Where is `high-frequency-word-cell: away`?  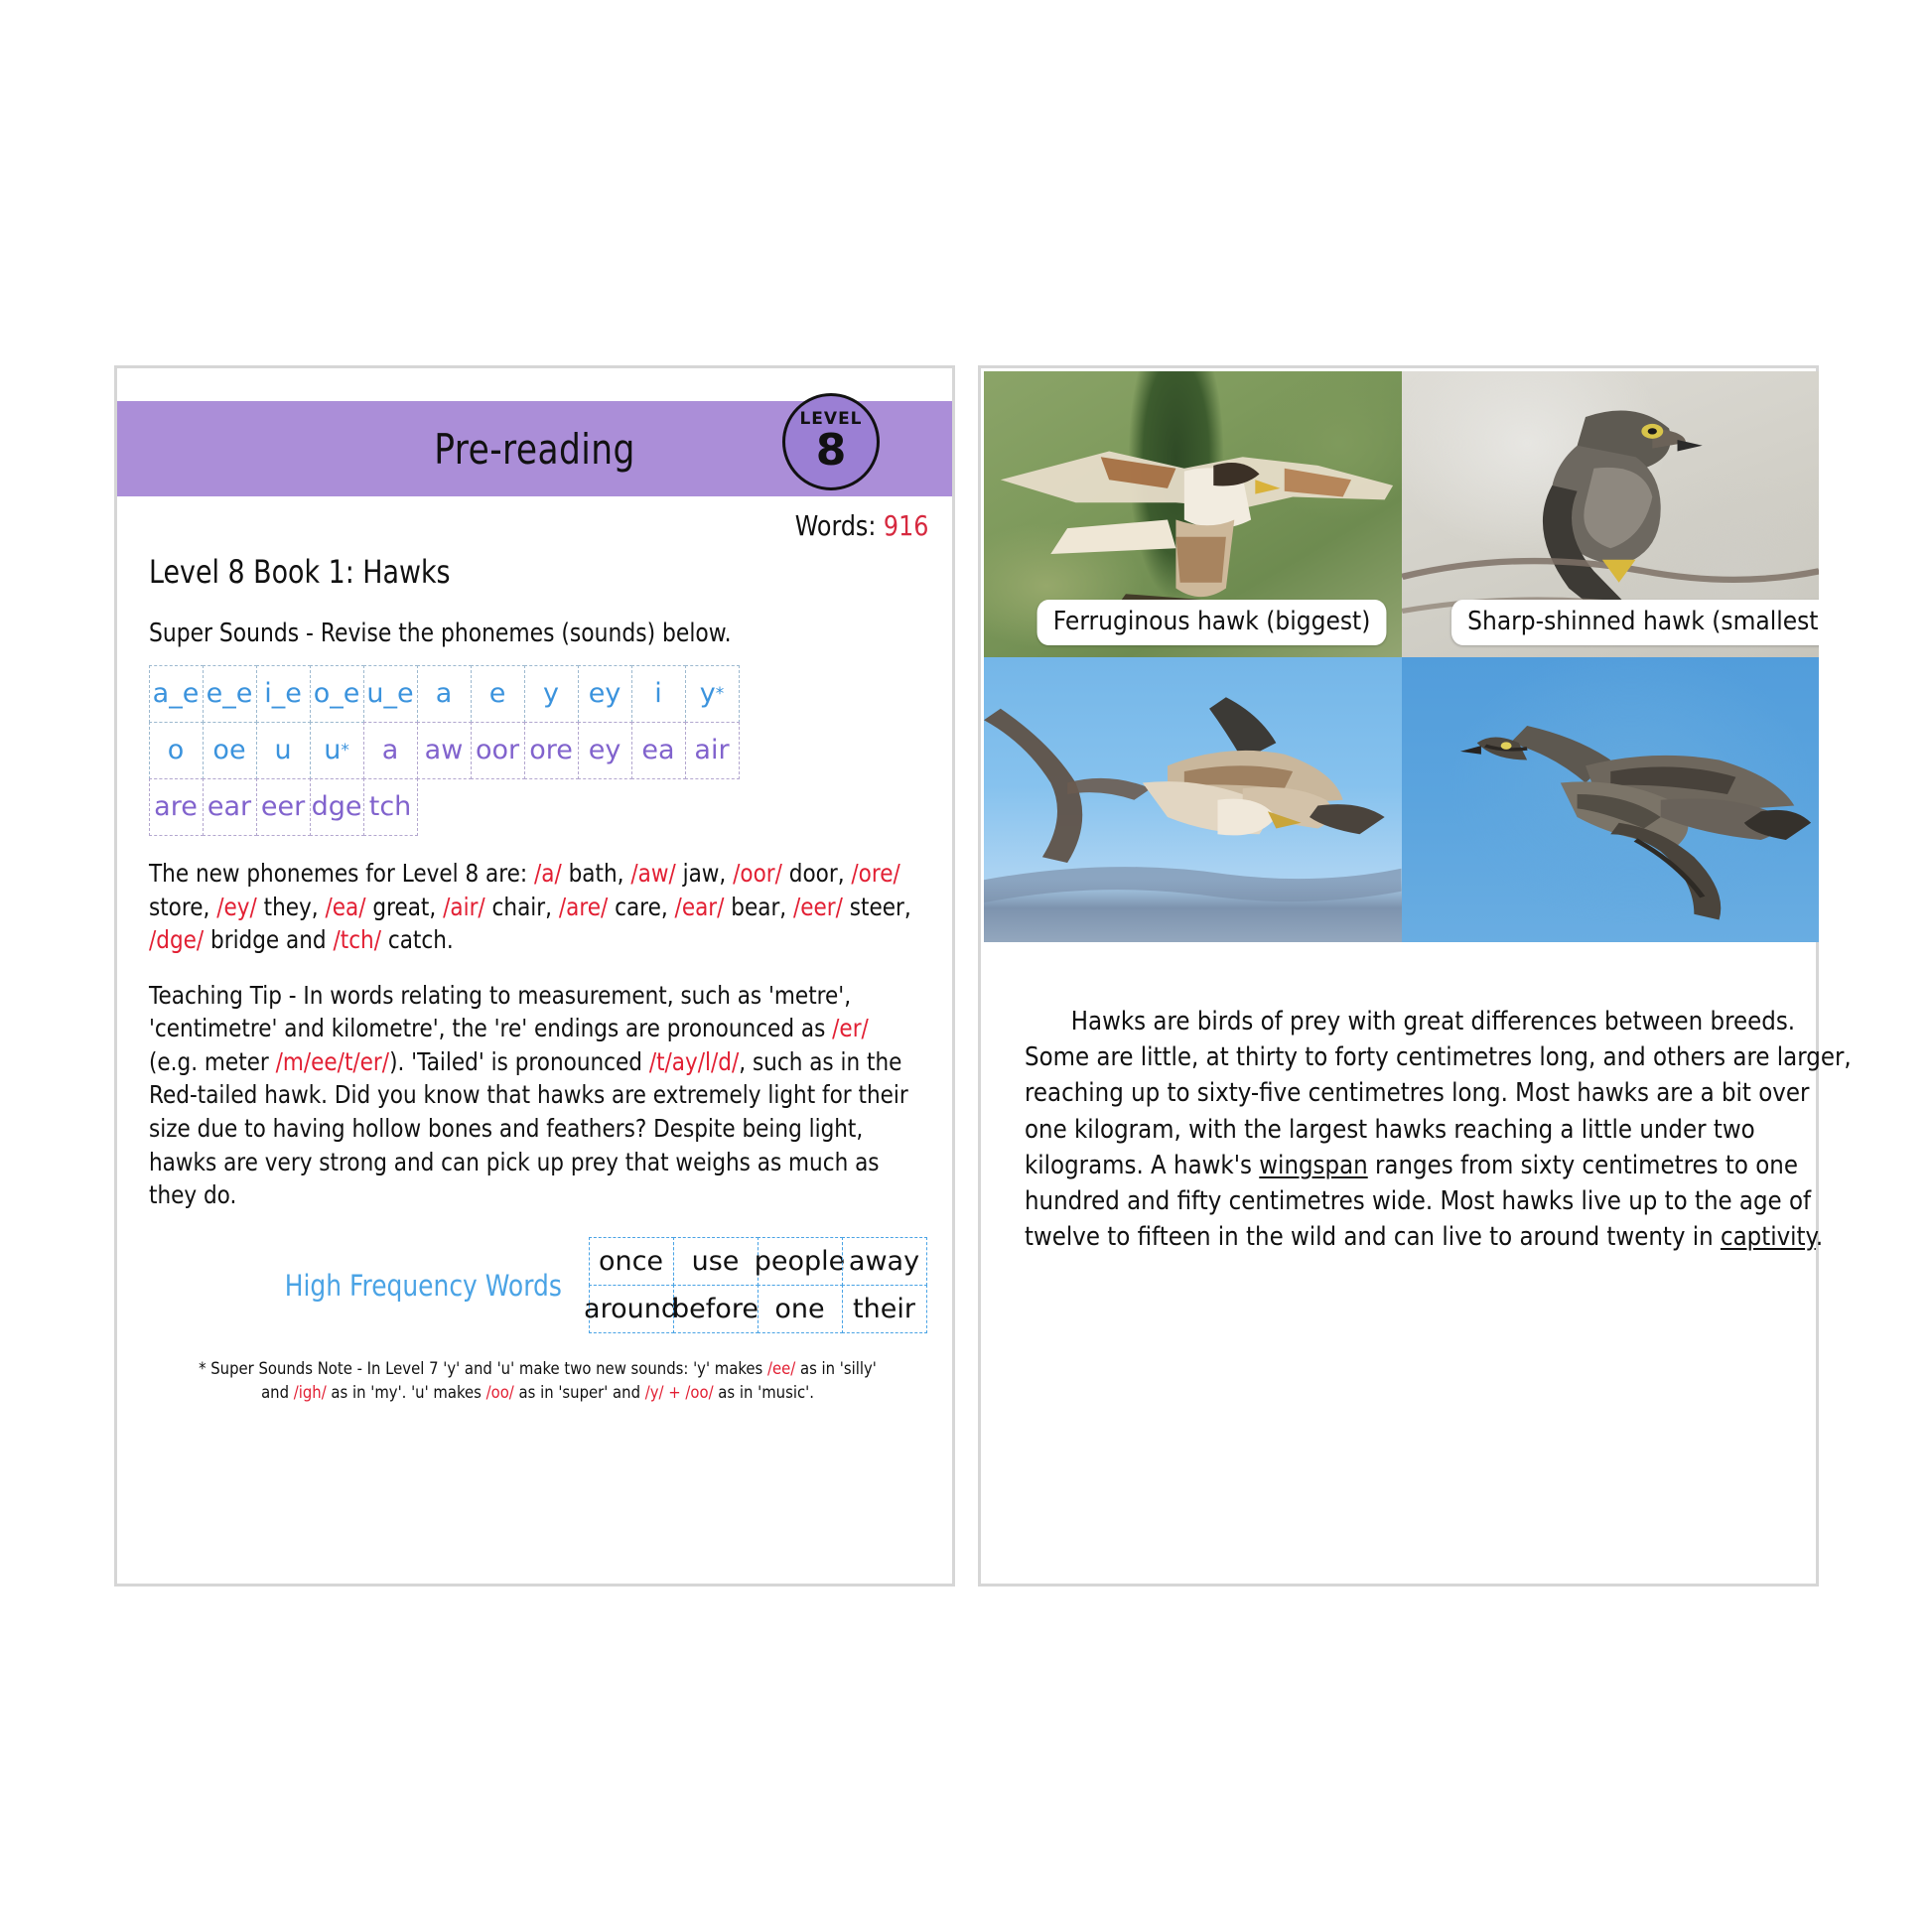 high-frequency-word-cell: away is located at coordinates (884, 1262).